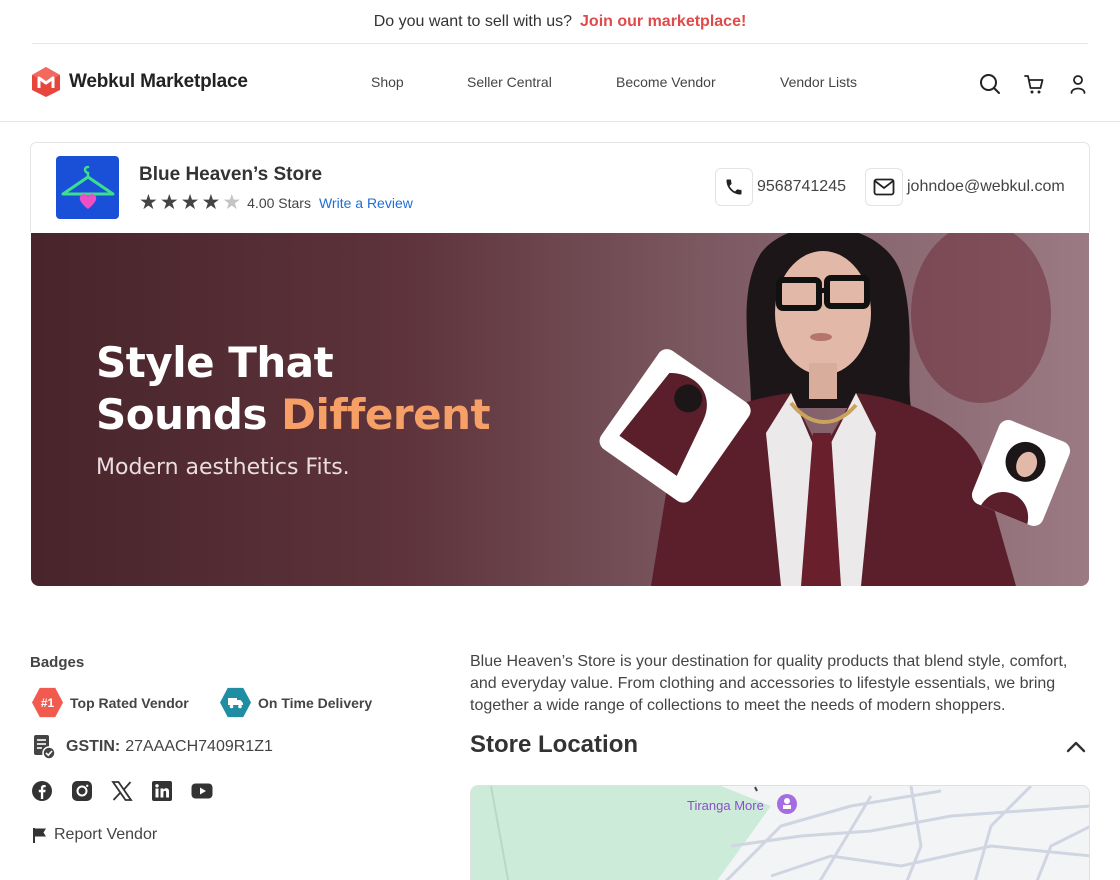 The width and height of the screenshot is (1120, 880). I want to click on gstin-label: GSTIN:, so click(93, 746).